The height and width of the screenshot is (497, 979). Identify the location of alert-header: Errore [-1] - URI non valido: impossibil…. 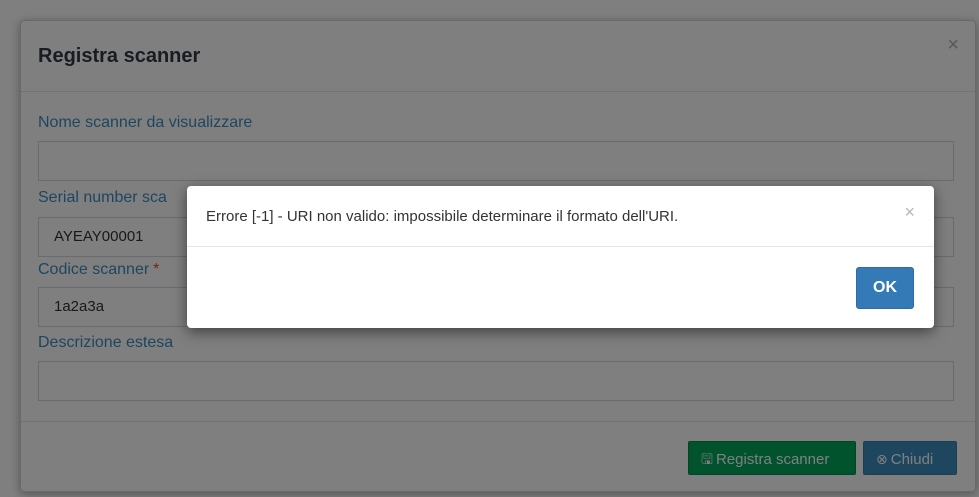
(560, 216).